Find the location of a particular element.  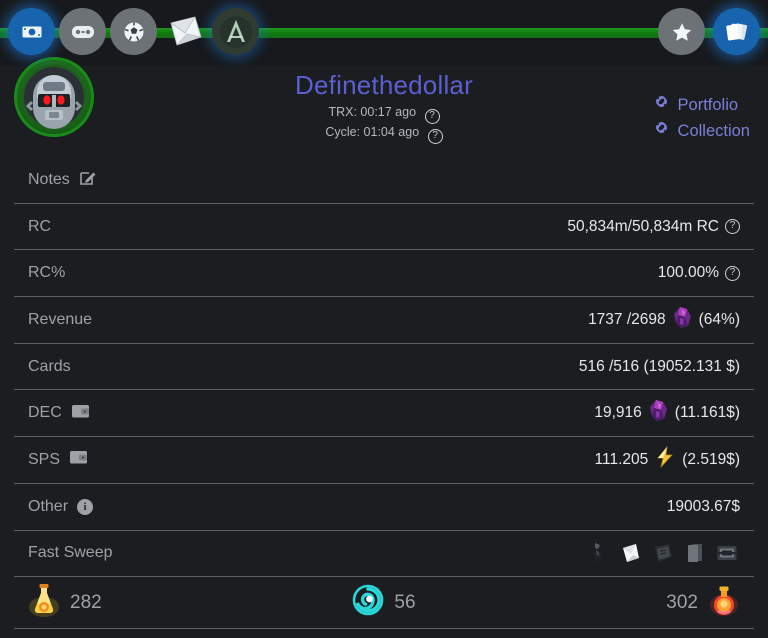

rc-label: RC is located at coordinates (40, 226).